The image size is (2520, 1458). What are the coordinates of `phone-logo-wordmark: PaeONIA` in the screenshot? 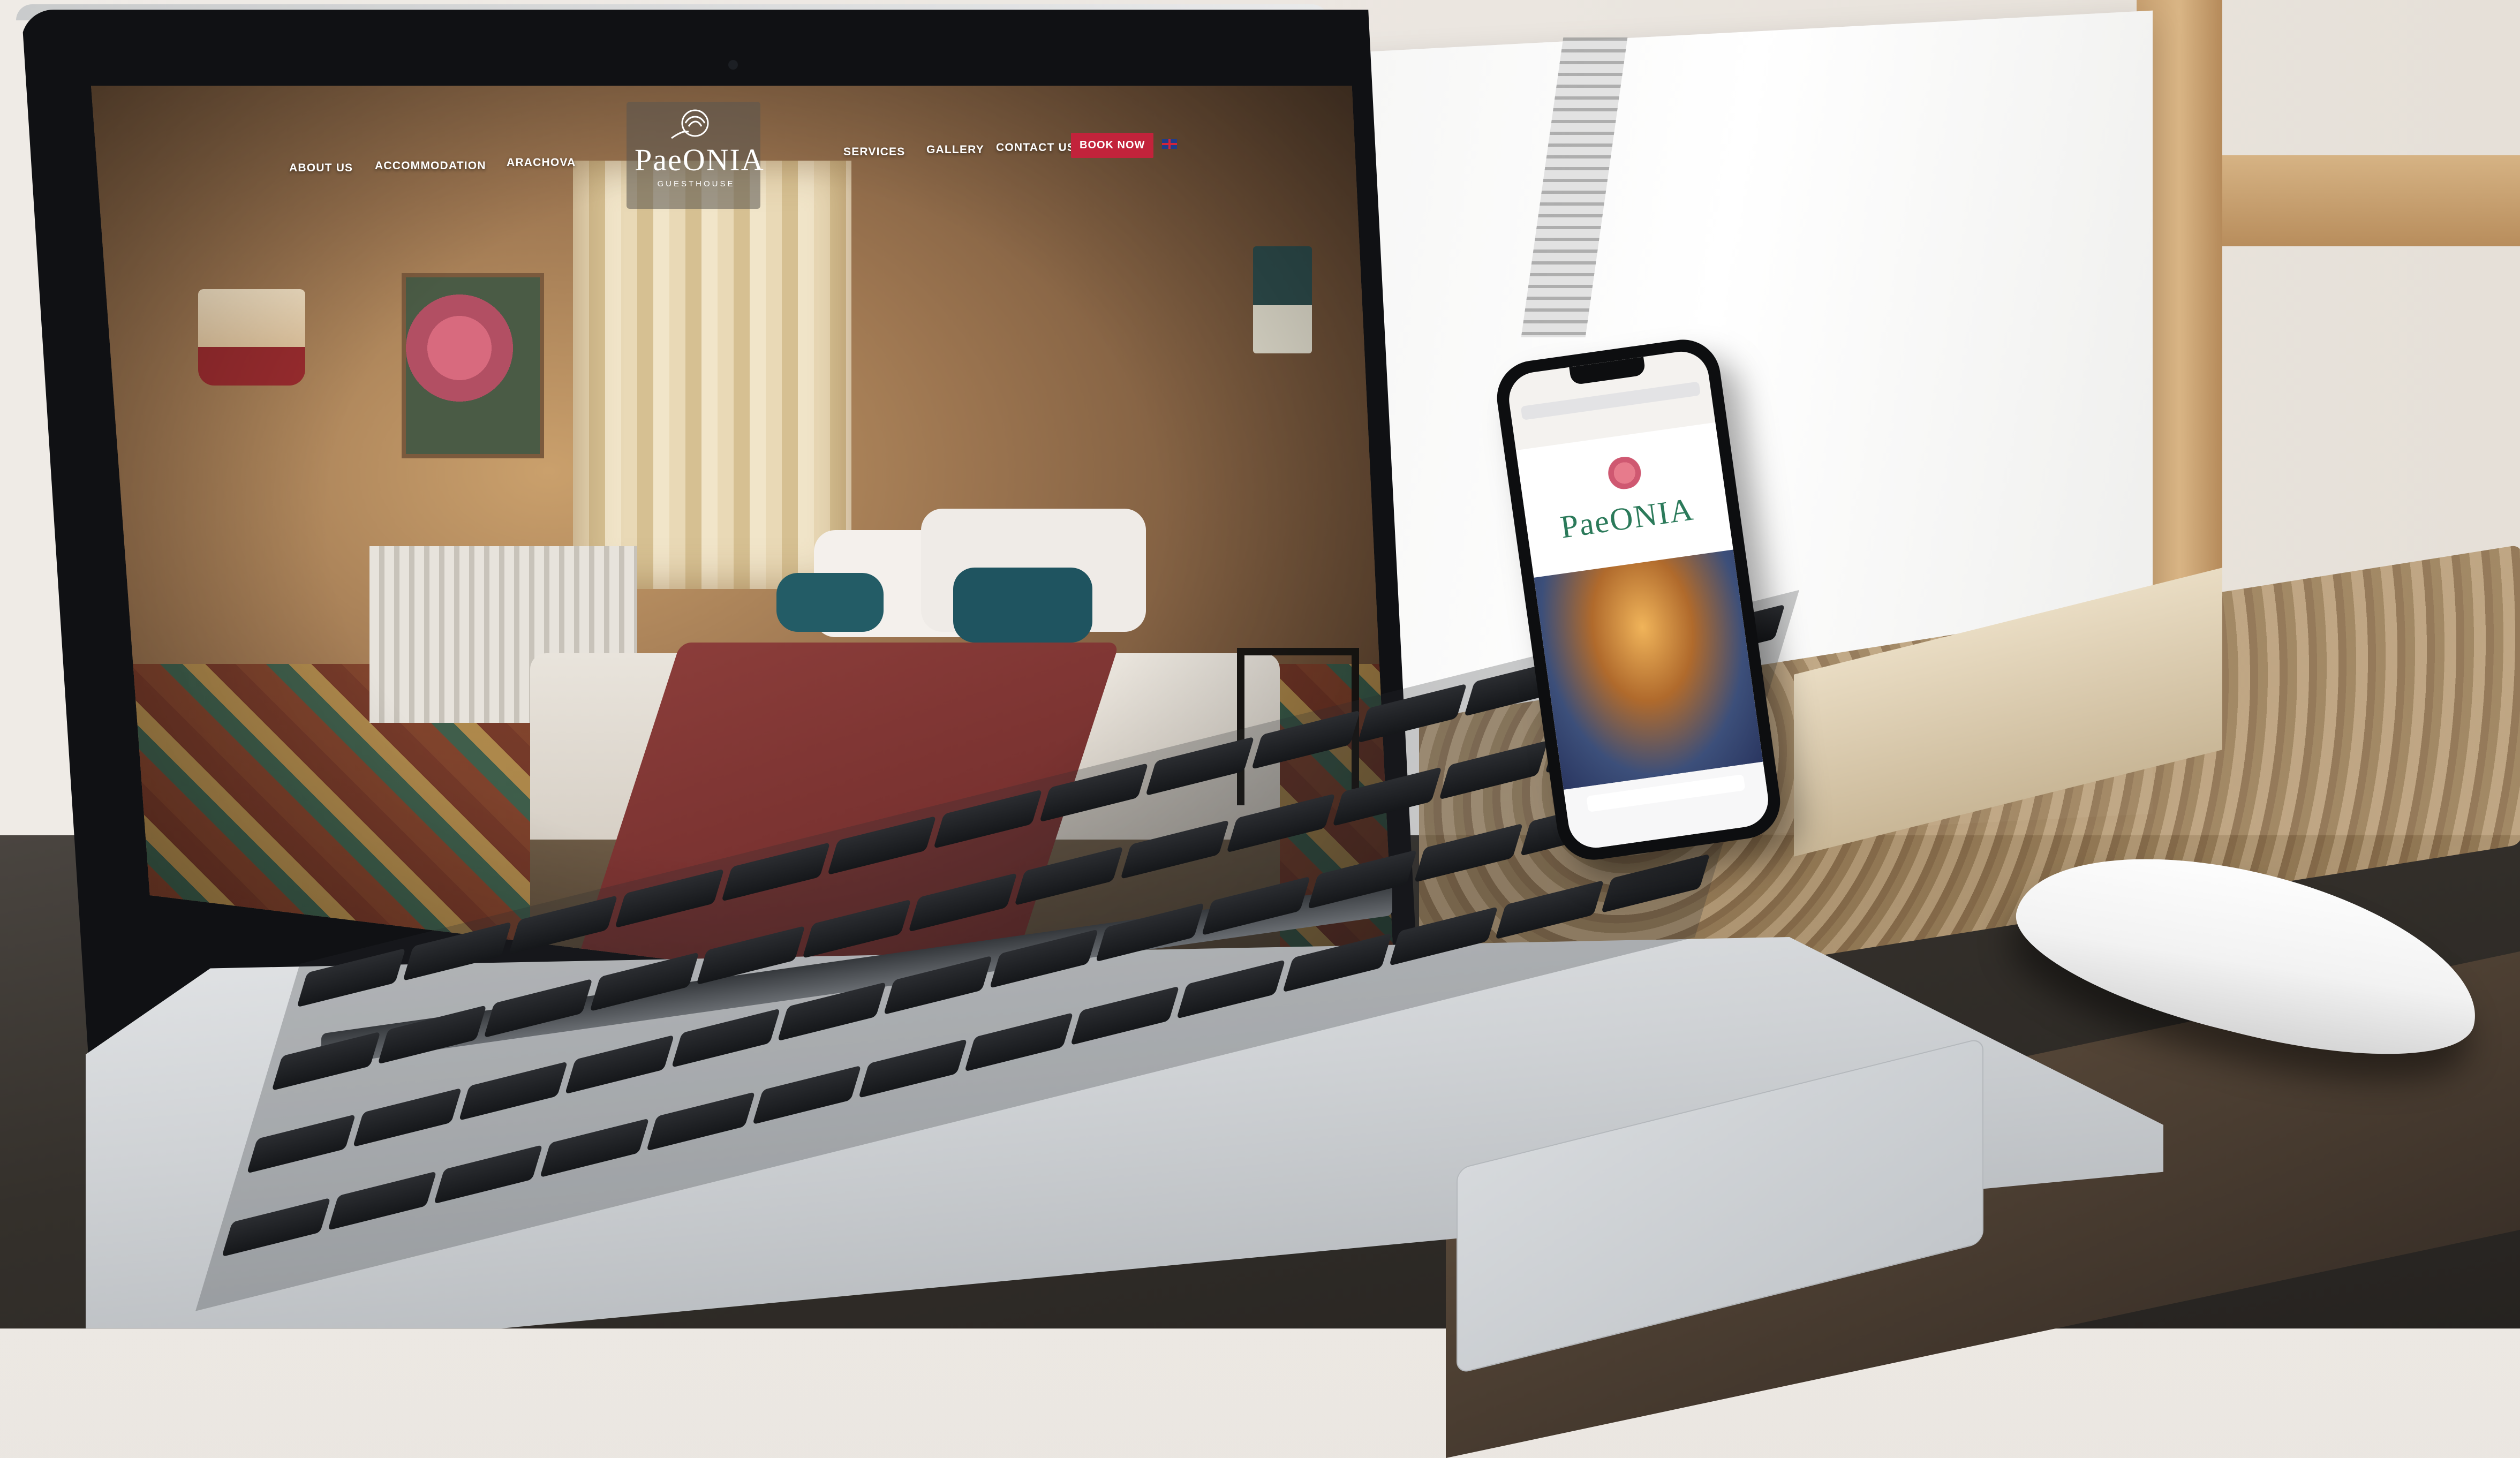 It's located at (1627, 518).